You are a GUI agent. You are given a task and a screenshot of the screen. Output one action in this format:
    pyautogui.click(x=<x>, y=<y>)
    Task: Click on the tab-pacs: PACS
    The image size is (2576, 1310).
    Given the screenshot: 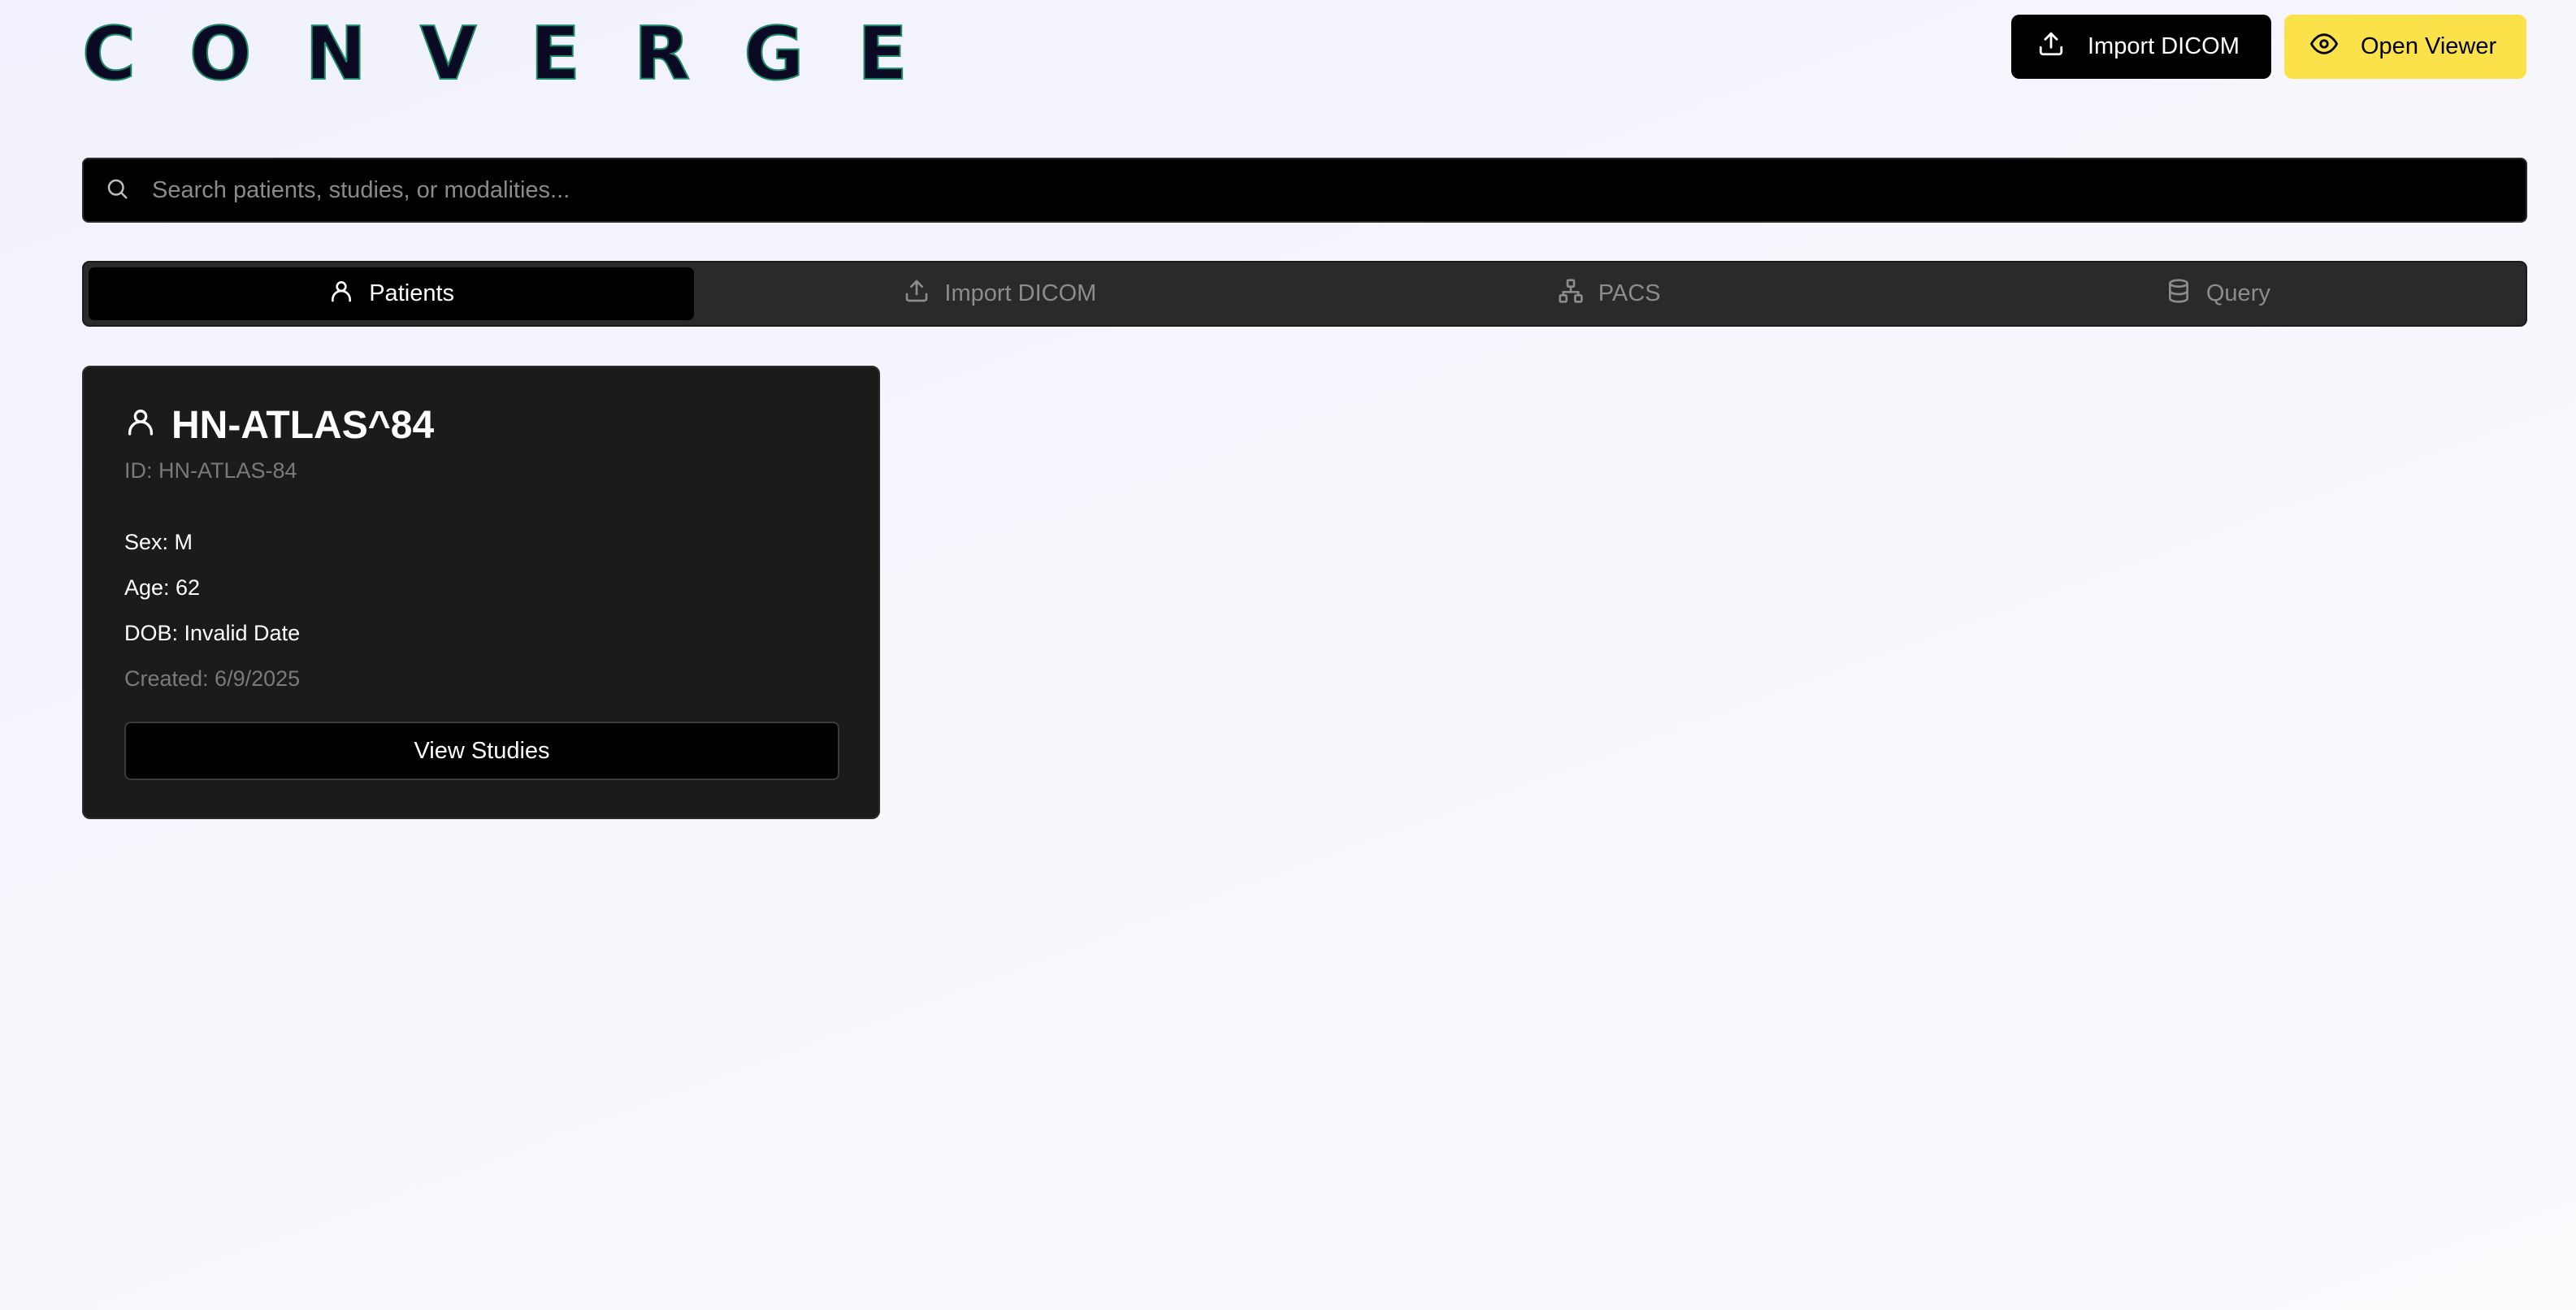 What is the action you would take?
    pyautogui.click(x=1610, y=293)
    